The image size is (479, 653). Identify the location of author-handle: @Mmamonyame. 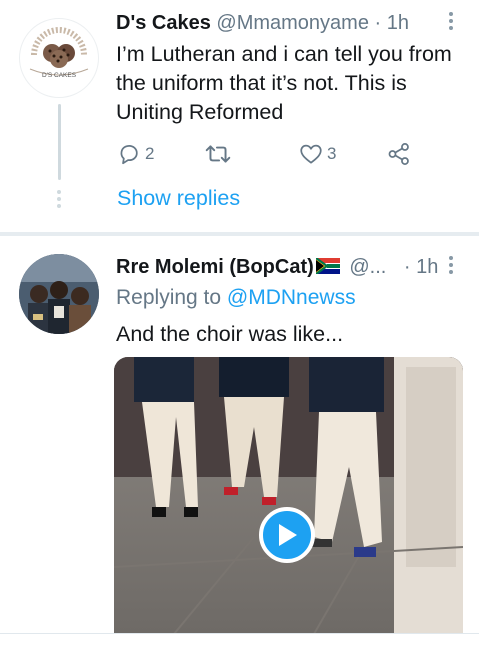
(292, 23).